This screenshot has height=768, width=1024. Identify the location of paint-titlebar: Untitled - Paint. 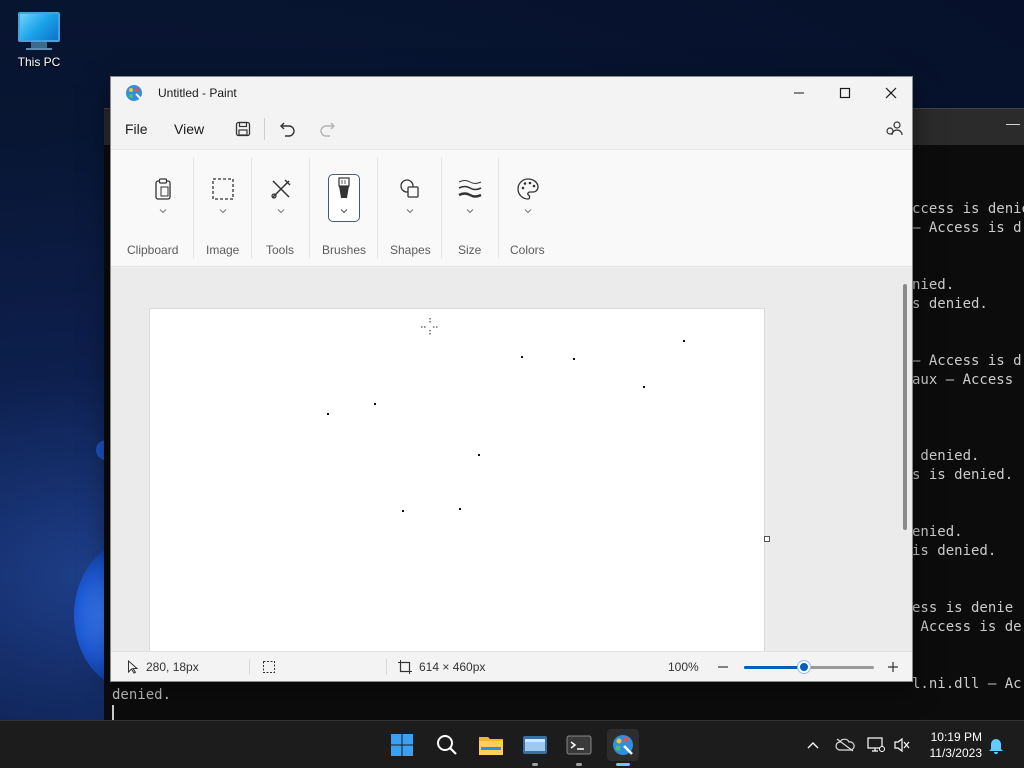
(511, 93).